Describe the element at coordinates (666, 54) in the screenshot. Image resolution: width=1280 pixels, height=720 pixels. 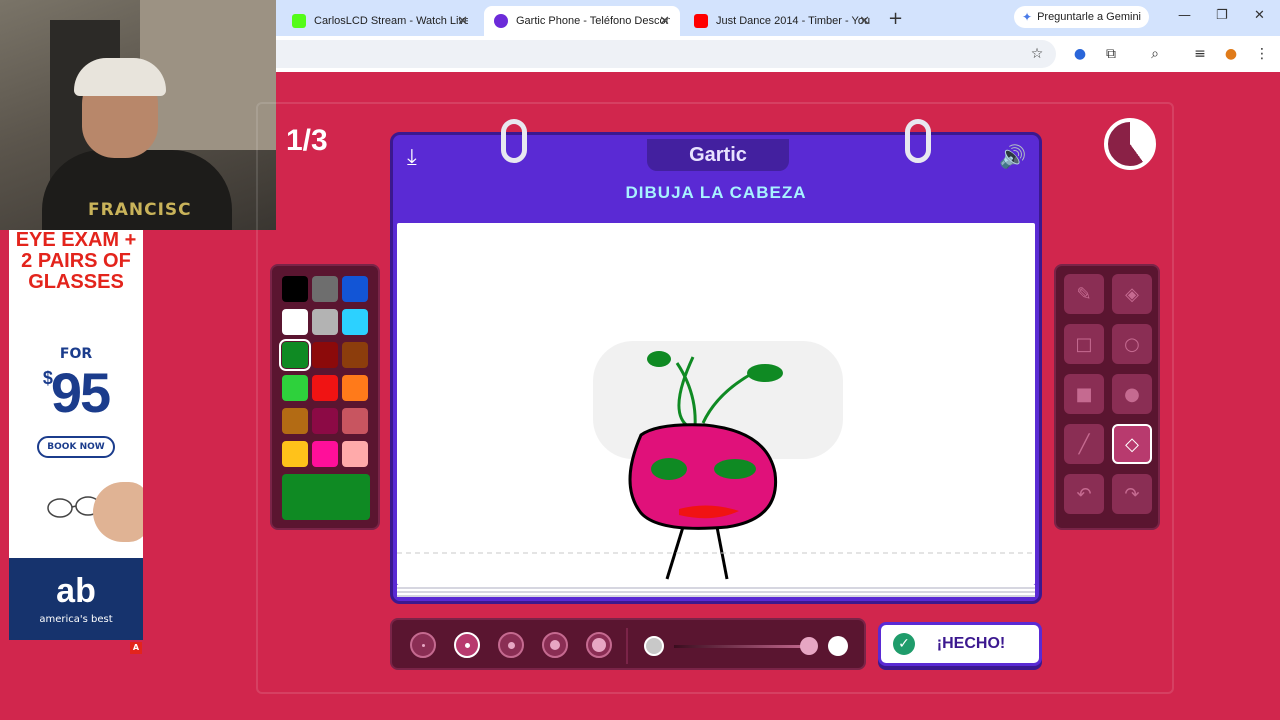
I see `address-bar` at that location.